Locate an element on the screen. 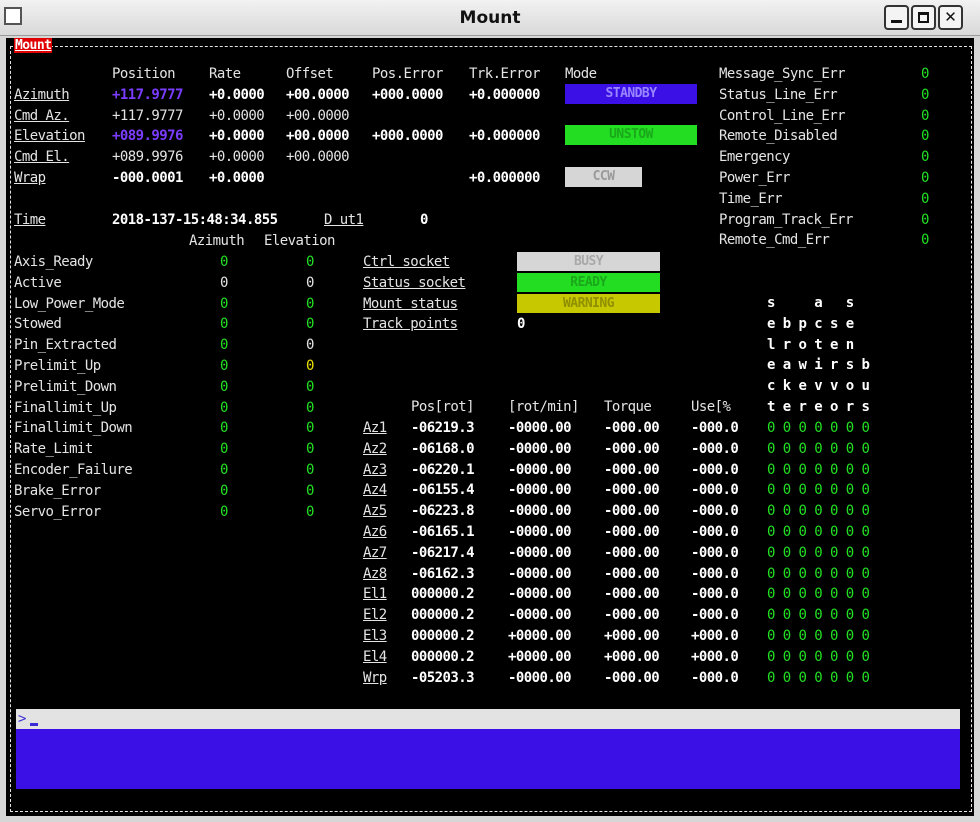 This screenshot has width=980, height=822. cmd-az-rate: +0.0000 is located at coordinates (237, 116).